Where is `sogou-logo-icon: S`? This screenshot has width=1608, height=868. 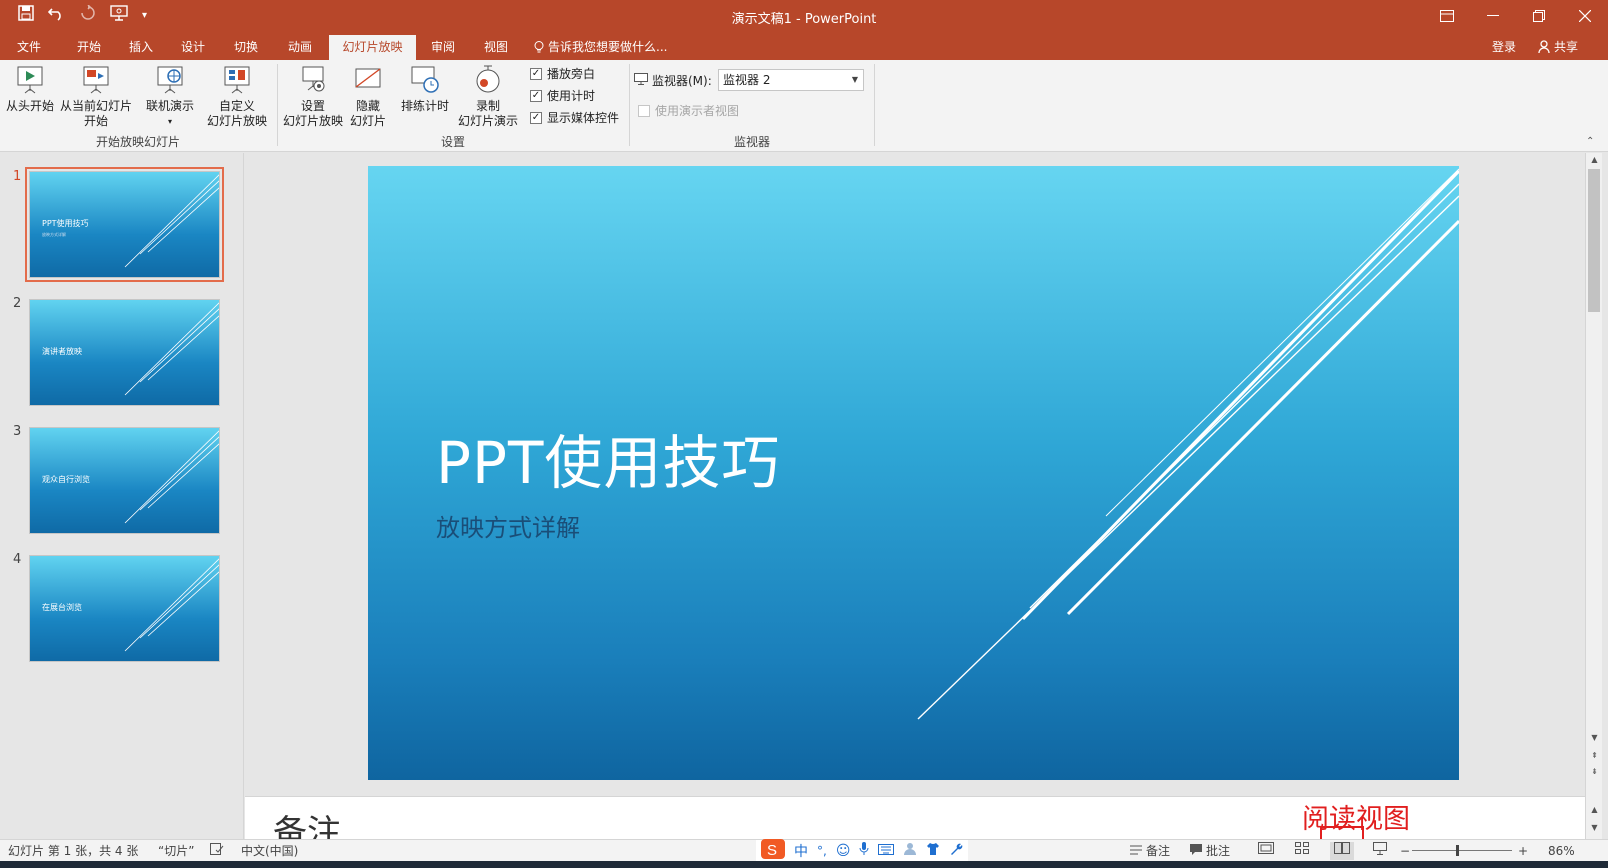
sogou-logo-icon: S is located at coordinates (773, 851).